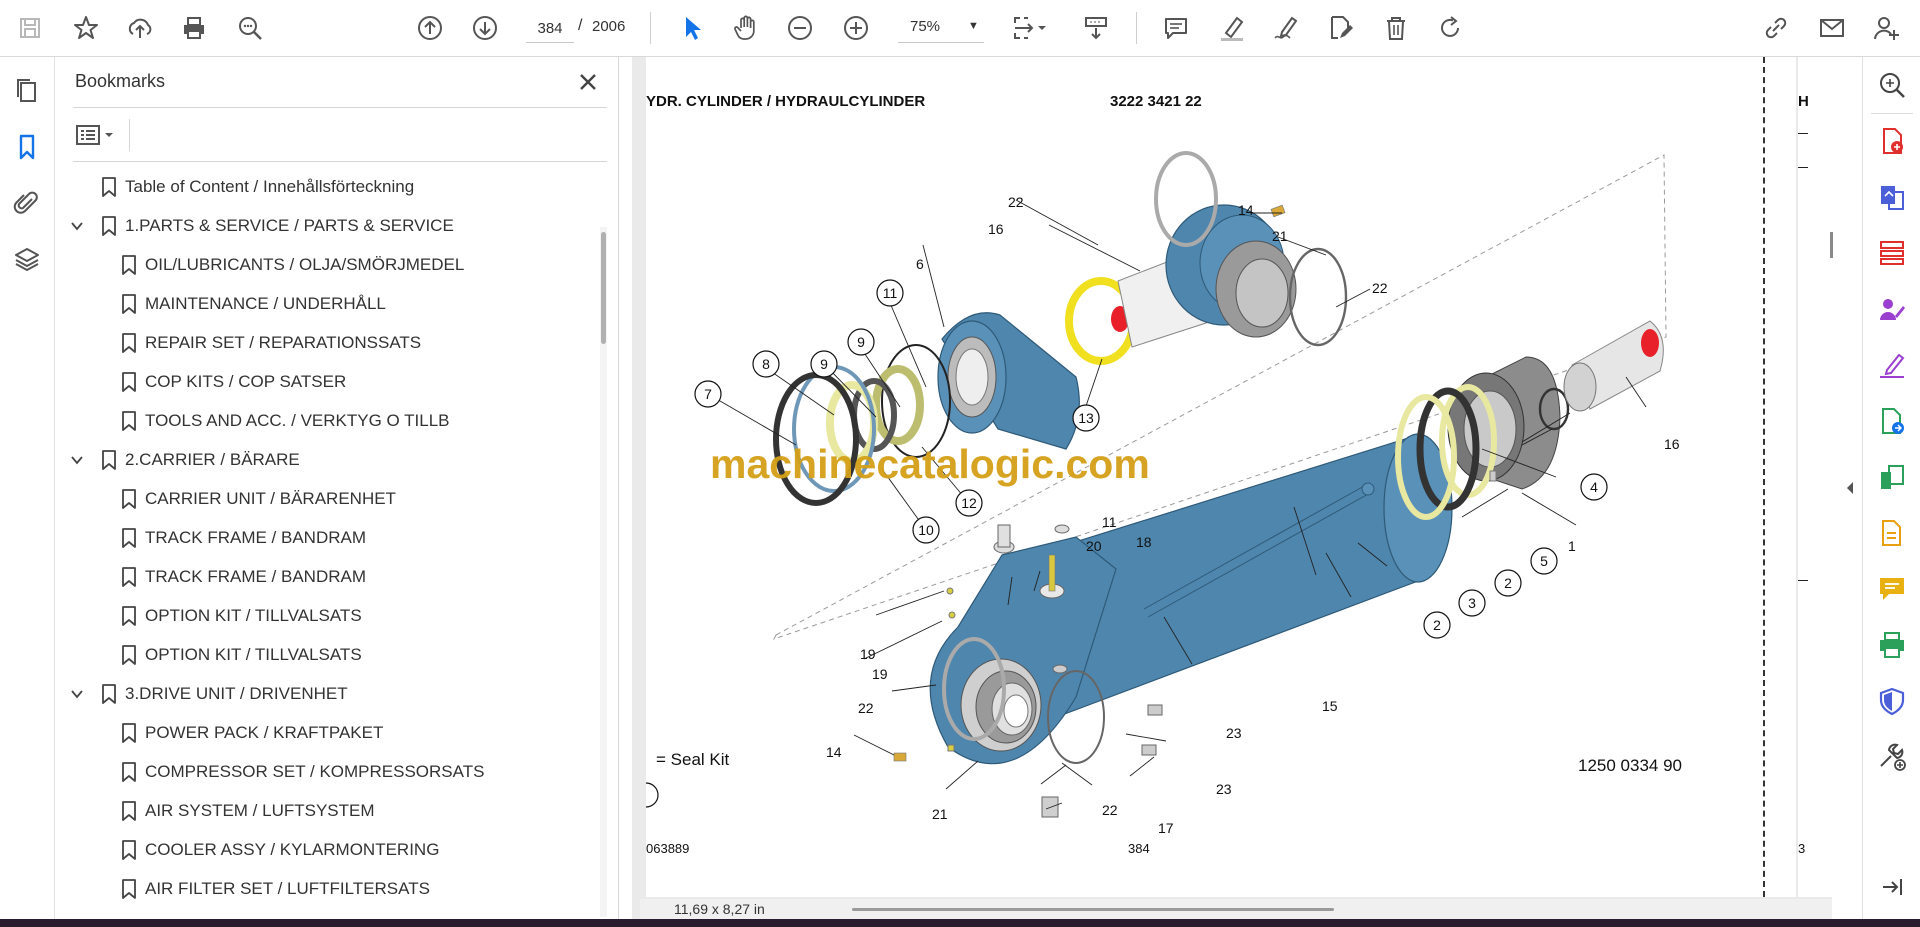 The width and height of the screenshot is (1920, 927). What do you see at coordinates (1892, 645) in the screenshot?
I see `print-production-icon` at bounding box center [1892, 645].